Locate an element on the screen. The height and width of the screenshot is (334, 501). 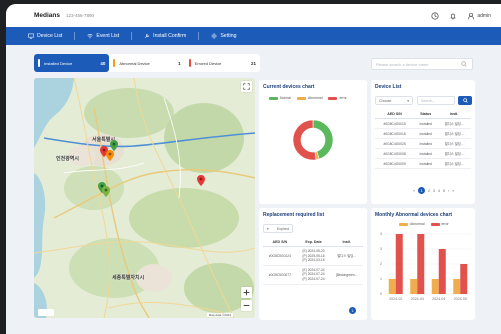
page-button: 5 is located at coordinates (444, 191).